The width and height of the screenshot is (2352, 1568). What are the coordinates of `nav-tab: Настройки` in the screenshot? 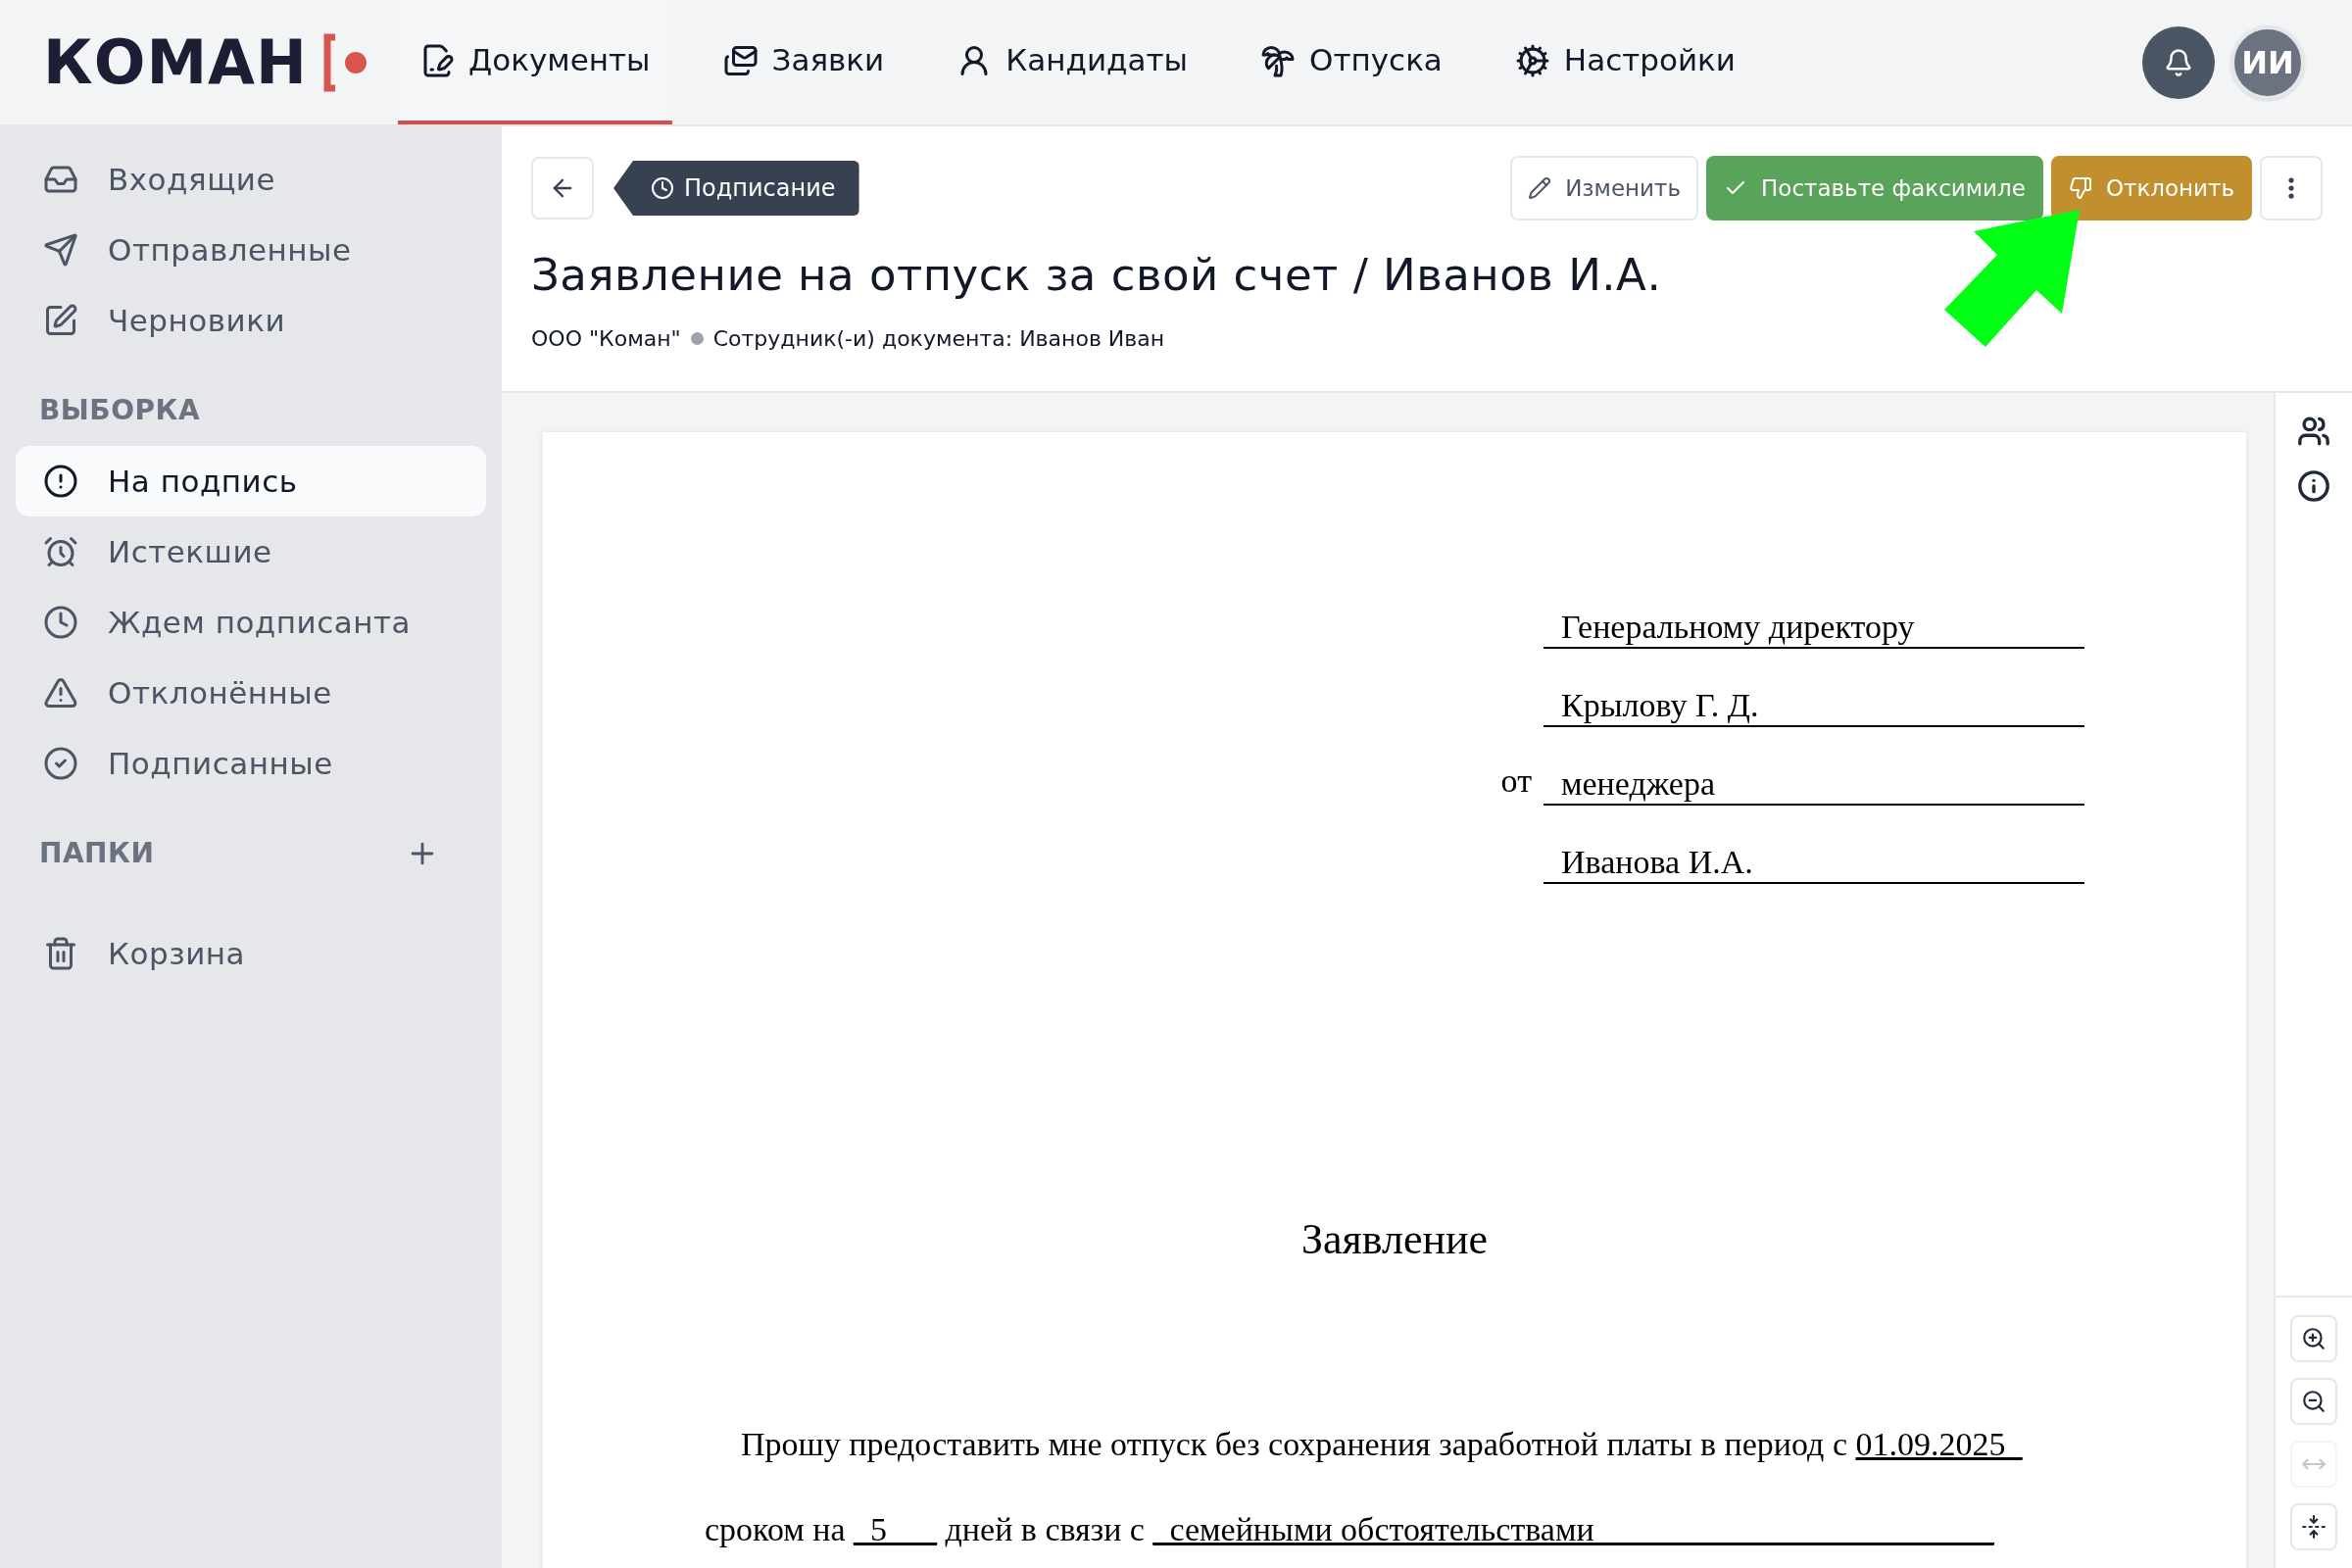 It's located at (1625, 62).